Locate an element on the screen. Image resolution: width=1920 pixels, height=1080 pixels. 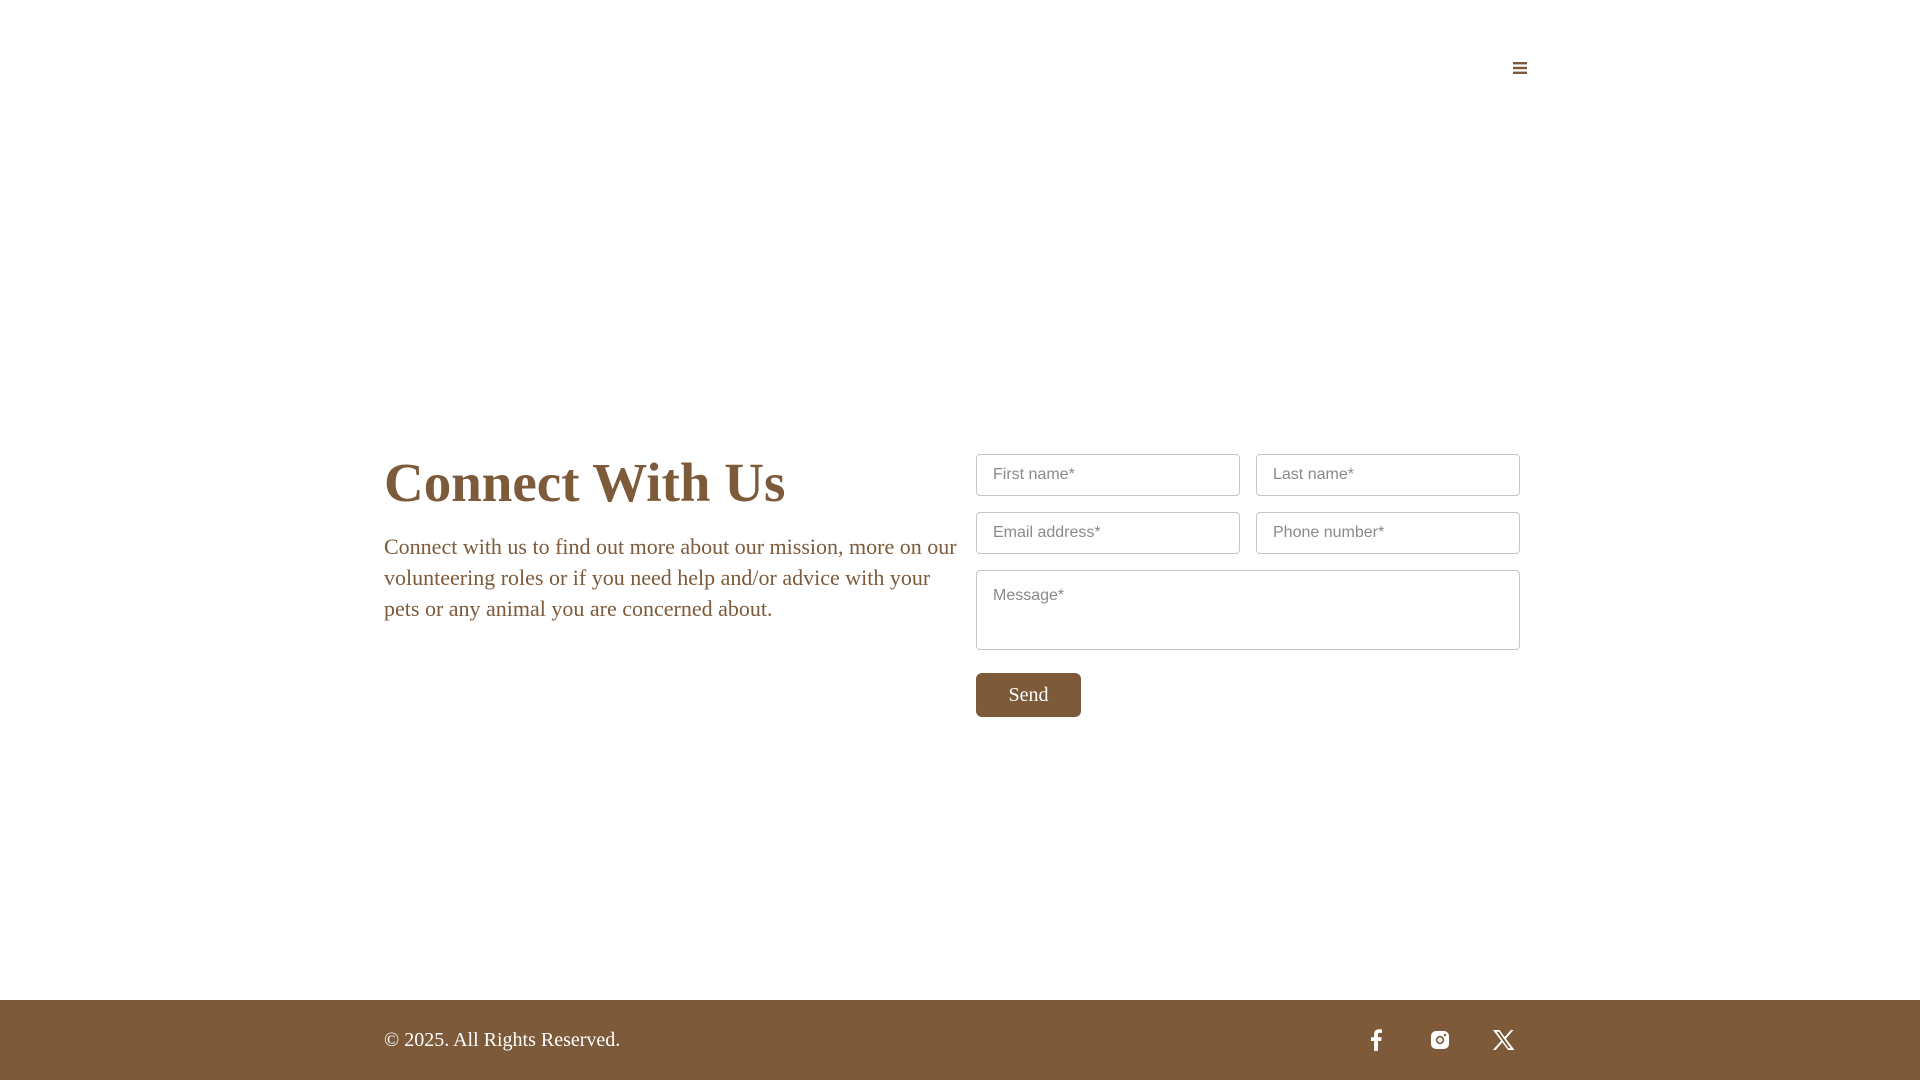
x-icon is located at coordinates (1503, 1040).